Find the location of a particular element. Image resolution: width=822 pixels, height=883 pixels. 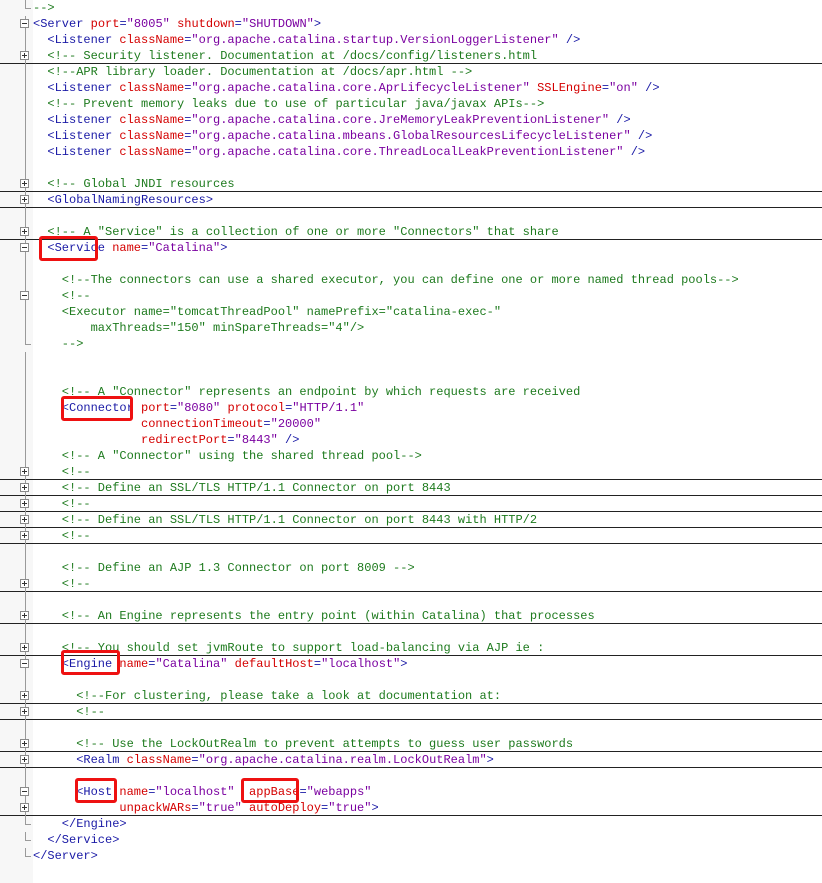

code-line: maxThreads="150" minSpareThreads="4"/> is located at coordinates (411, 328).